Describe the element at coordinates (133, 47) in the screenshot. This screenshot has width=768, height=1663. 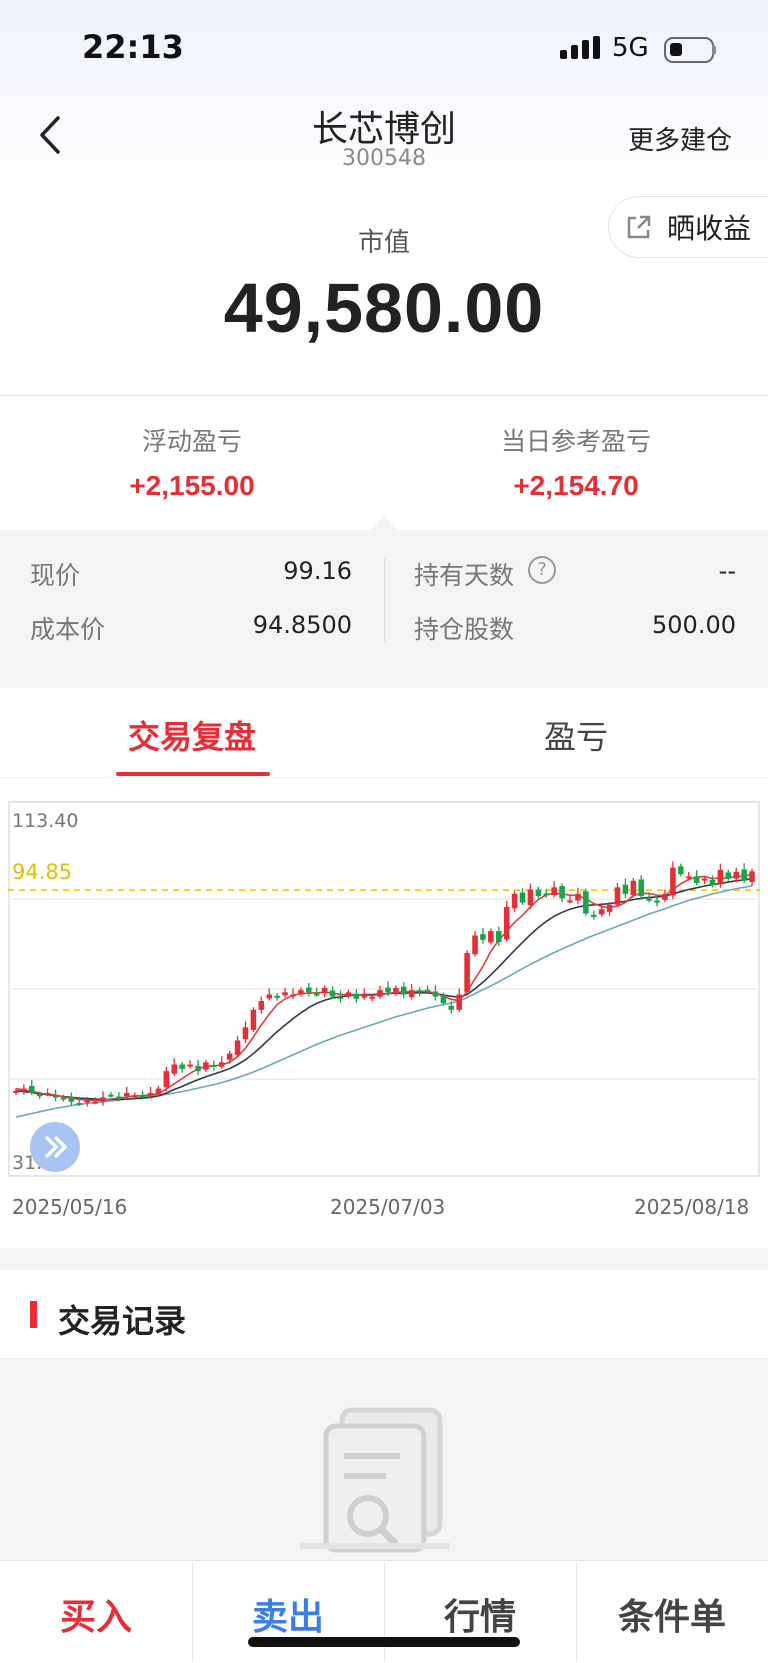
I see `status-time: 22:13` at that location.